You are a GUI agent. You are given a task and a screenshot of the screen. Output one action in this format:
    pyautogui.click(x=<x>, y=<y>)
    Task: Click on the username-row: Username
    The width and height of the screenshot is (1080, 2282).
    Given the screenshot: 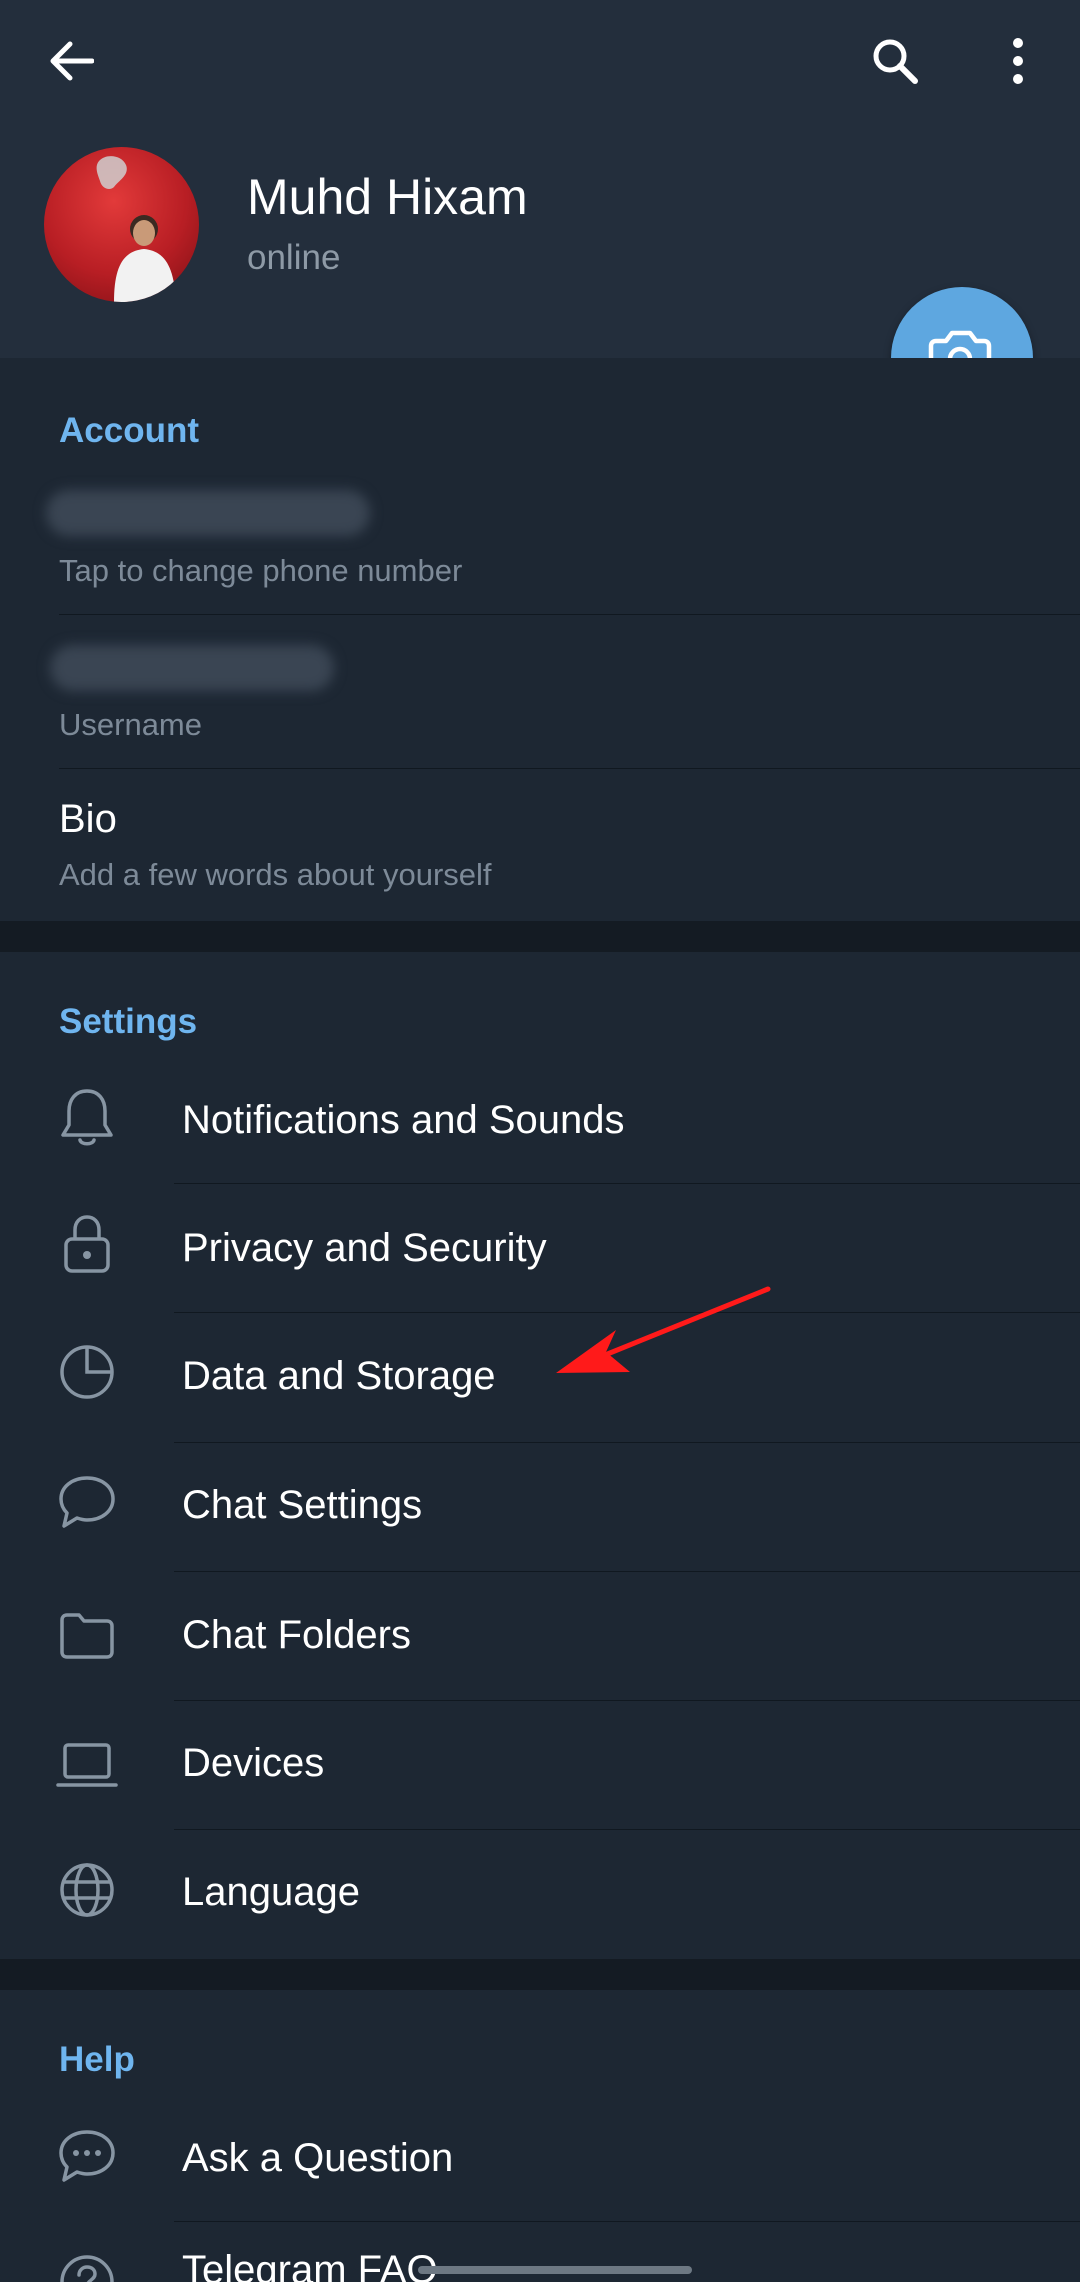 What is the action you would take?
    pyautogui.click(x=540, y=691)
    